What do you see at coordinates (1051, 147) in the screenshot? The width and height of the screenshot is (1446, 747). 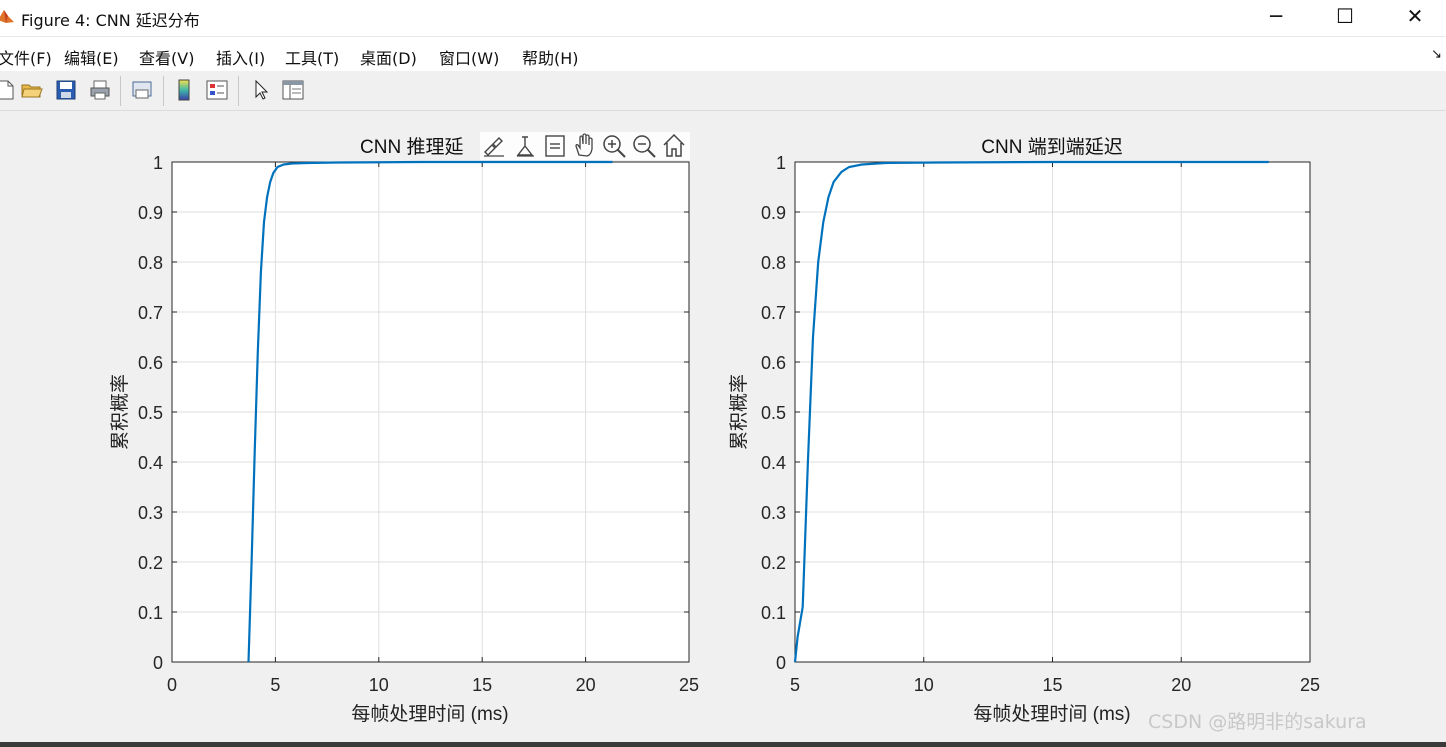 I see `axes-title: CNN 端到端延迟` at bounding box center [1051, 147].